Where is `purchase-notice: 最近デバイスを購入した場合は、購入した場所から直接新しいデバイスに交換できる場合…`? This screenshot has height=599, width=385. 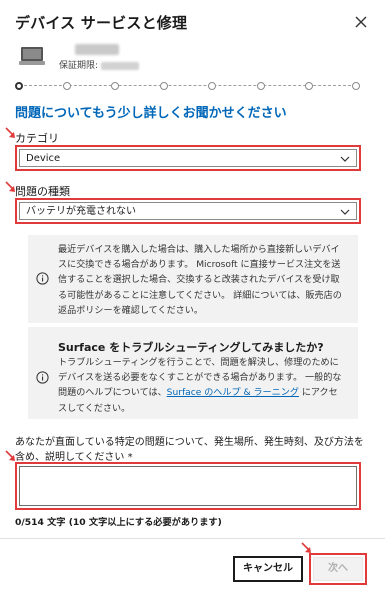
purchase-notice: 最近デバイスを購入した場合は、購入した場所から直接新しいデバイスに交換できる場合… is located at coordinates (193, 279).